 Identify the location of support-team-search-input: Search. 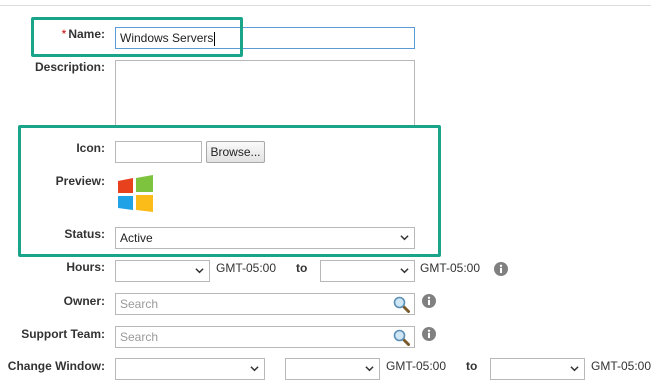
(265, 337).